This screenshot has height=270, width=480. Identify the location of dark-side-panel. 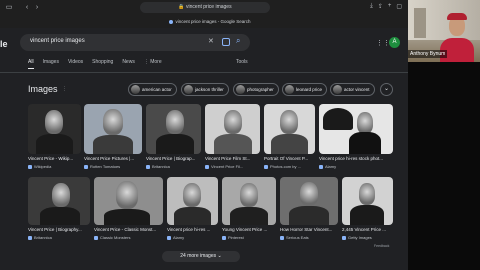
(444, 166).